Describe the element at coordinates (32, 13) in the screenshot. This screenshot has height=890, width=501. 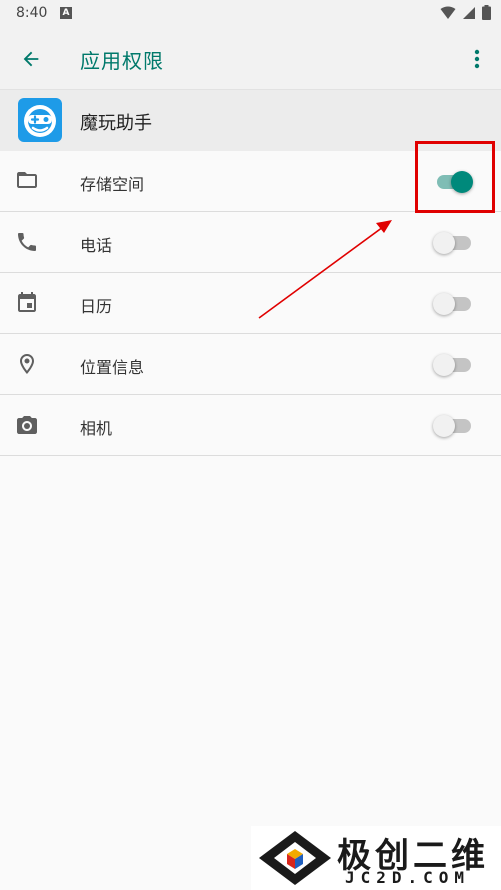
I see `status-time: 8:40` at that location.